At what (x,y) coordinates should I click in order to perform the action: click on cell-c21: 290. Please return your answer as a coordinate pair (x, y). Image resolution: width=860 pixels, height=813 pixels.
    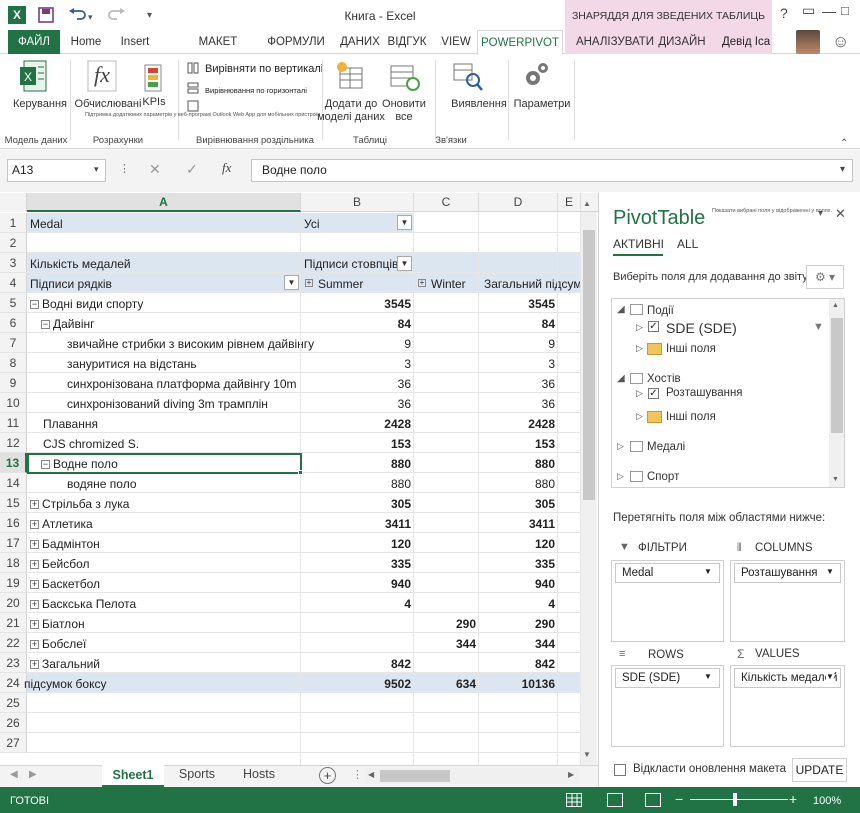
    Looking at the image, I should click on (446, 624).